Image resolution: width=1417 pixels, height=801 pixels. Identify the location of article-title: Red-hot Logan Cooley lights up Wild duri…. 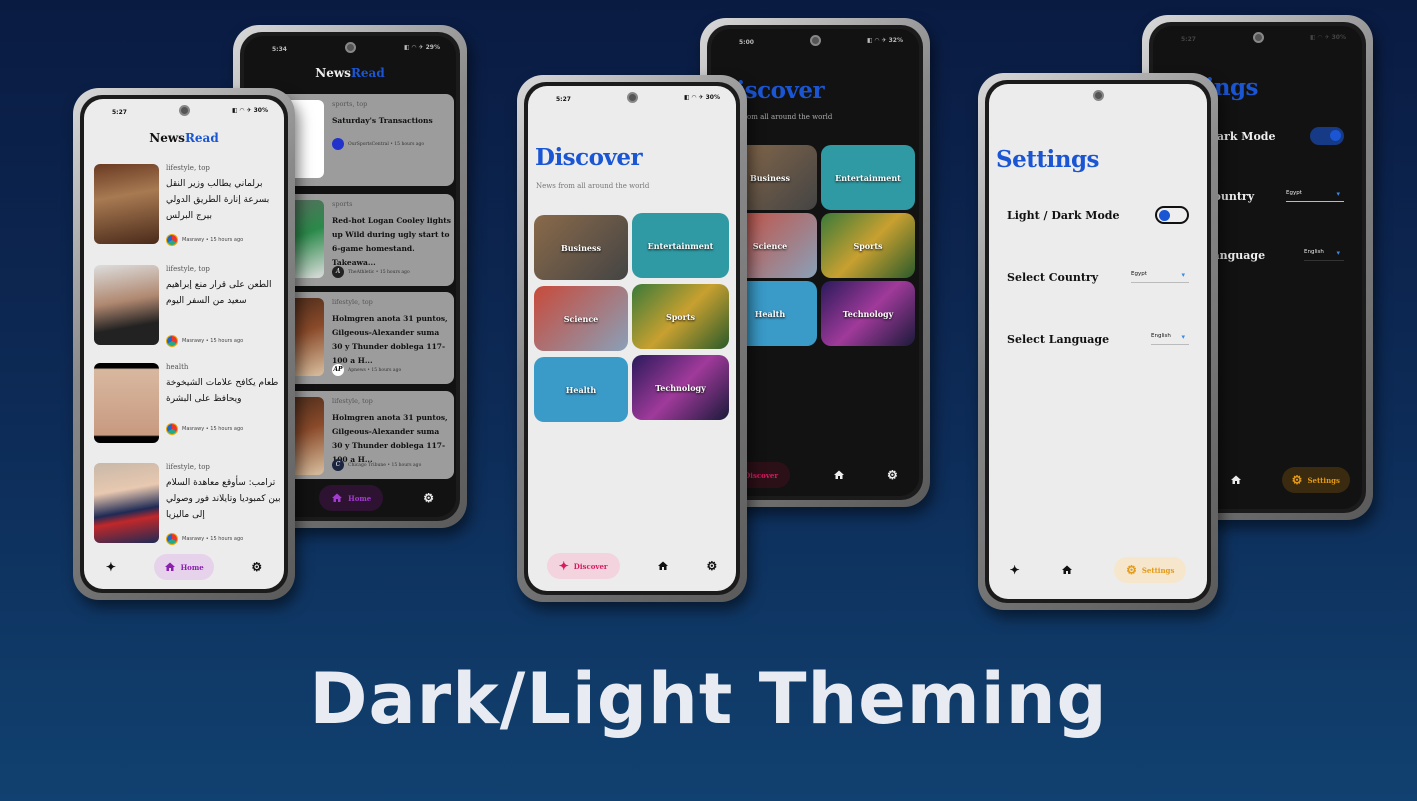
(391, 241).